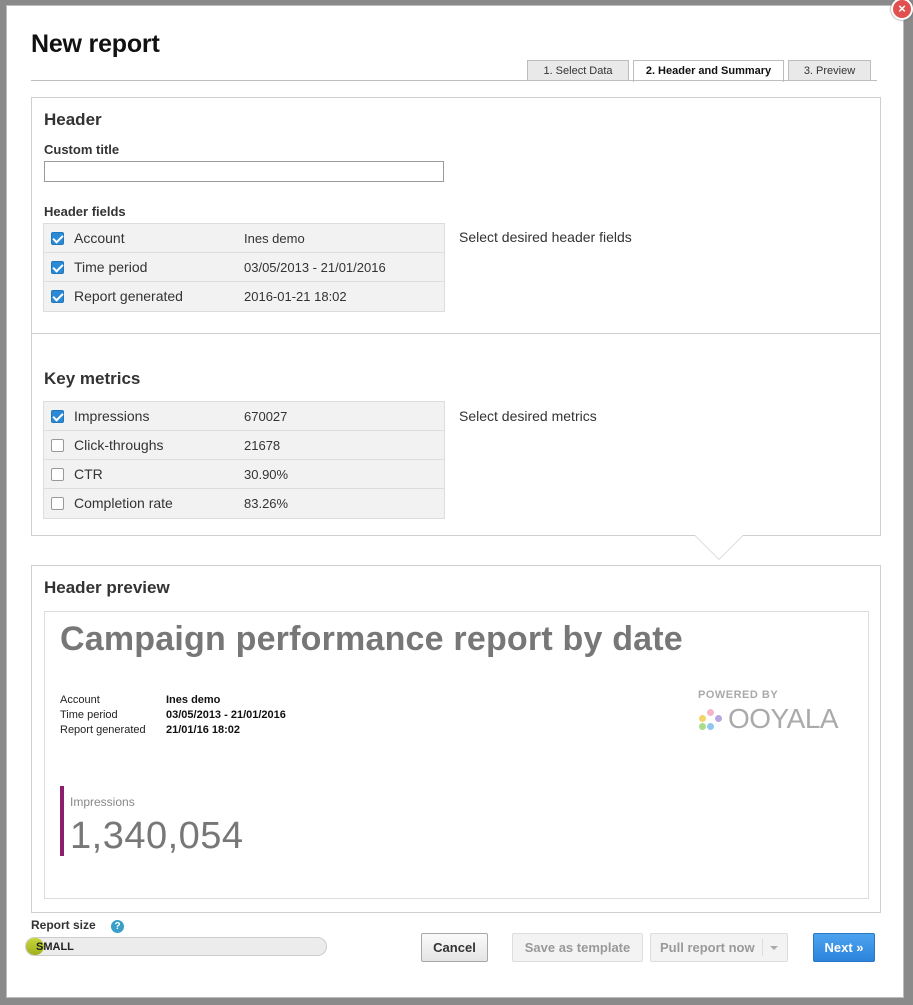 Image resolution: width=913 pixels, height=1005 pixels. What do you see at coordinates (829, 70) in the screenshot?
I see `tab-preview: 3. Preview` at bounding box center [829, 70].